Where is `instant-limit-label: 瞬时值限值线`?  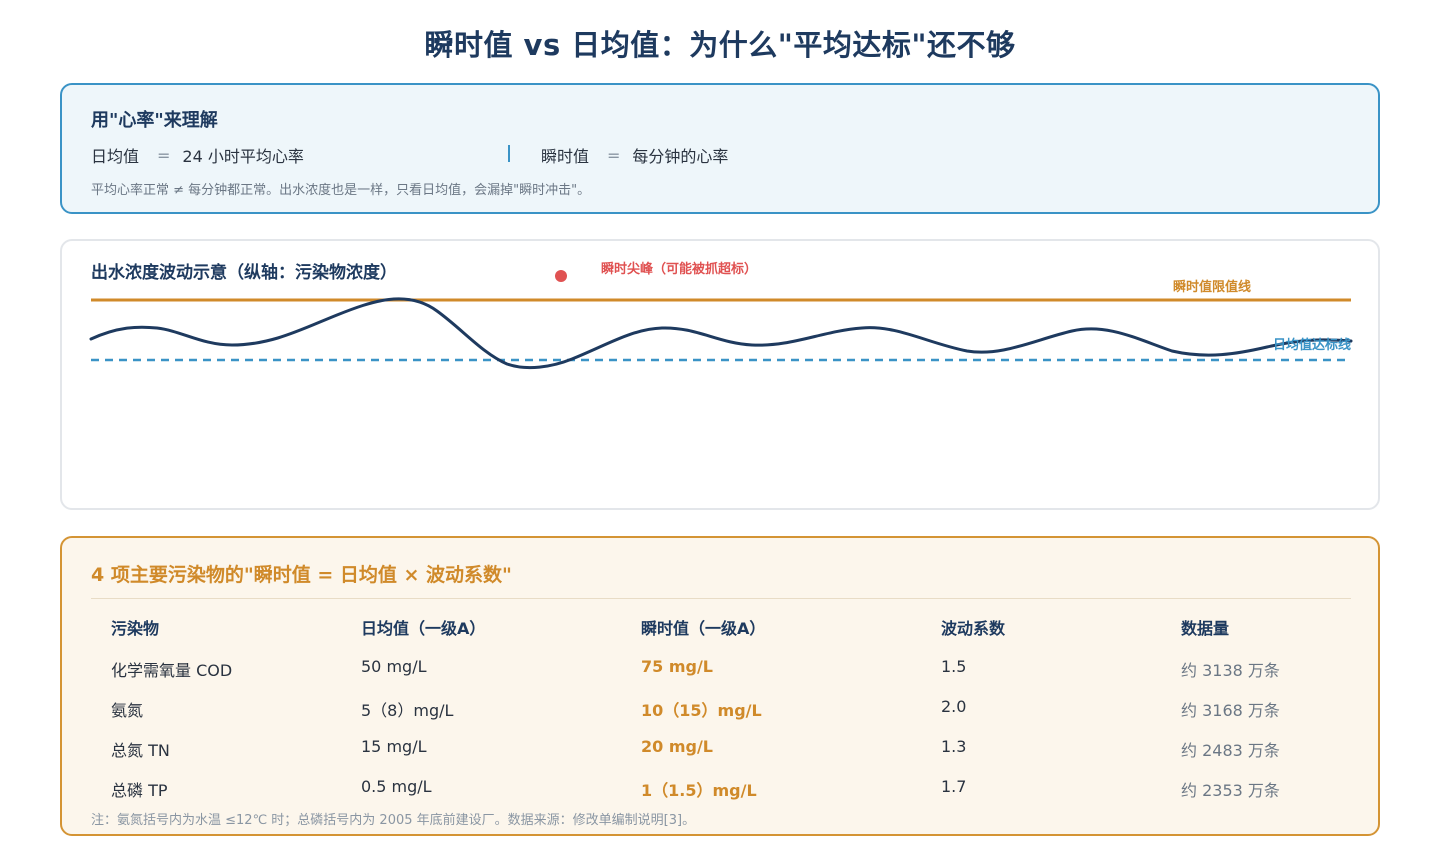 instant-limit-label: 瞬时值限值线 is located at coordinates (1212, 287).